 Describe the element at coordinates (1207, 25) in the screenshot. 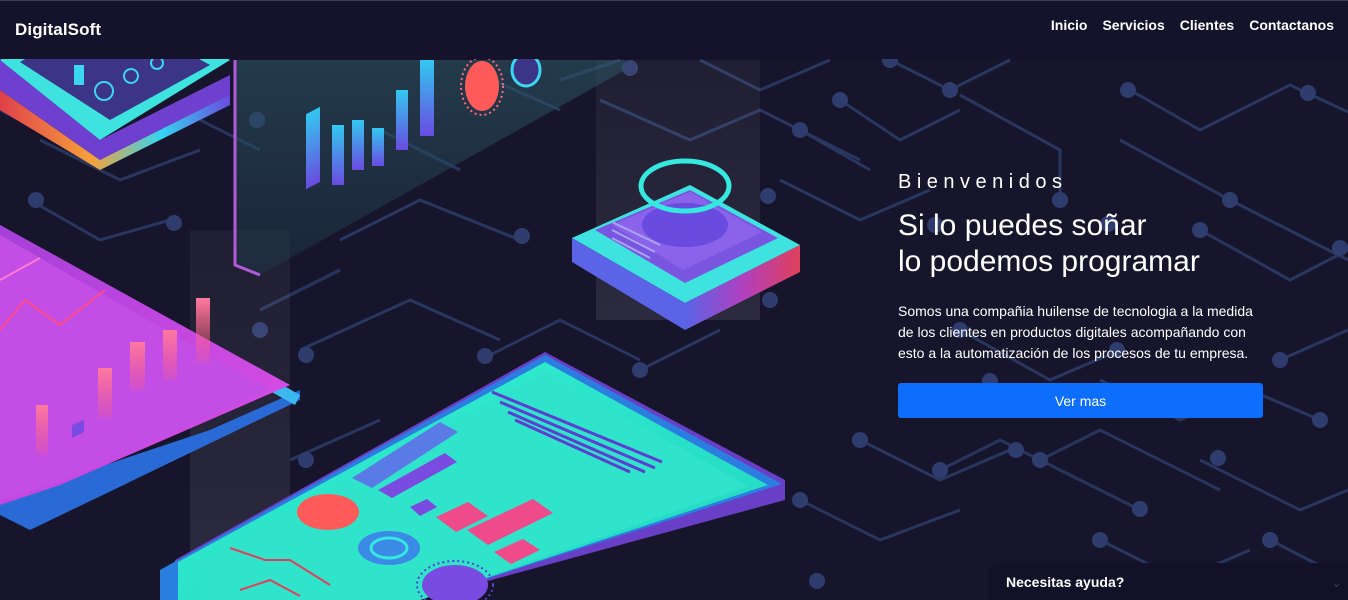

I see `nav-item-clientes: Clientes` at that location.